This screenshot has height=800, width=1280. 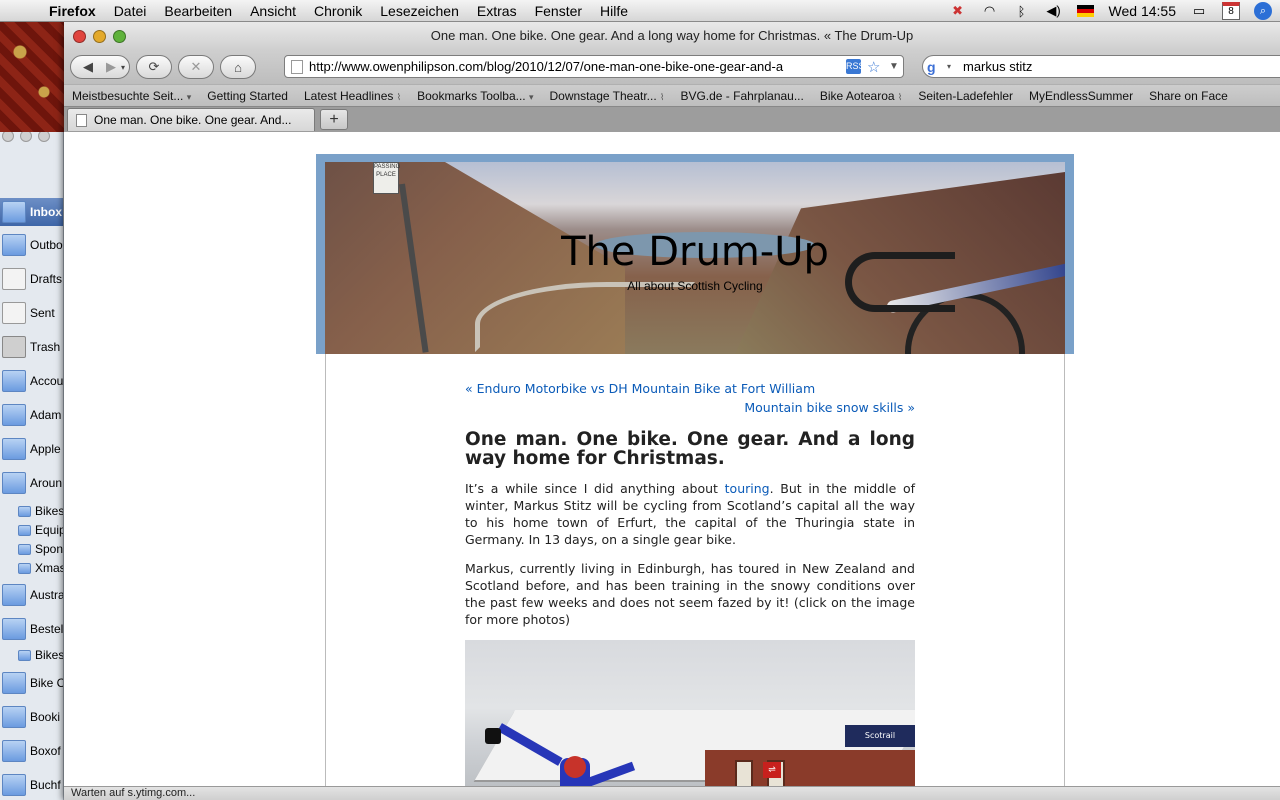 What do you see at coordinates (690, 407) in the screenshot?
I see `next-post-link: Mountain bike snow skills »` at bounding box center [690, 407].